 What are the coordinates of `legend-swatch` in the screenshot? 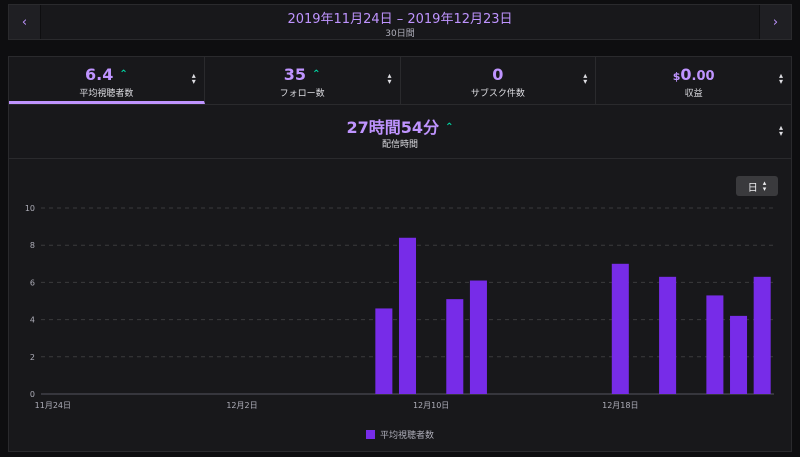 It's located at (370, 434).